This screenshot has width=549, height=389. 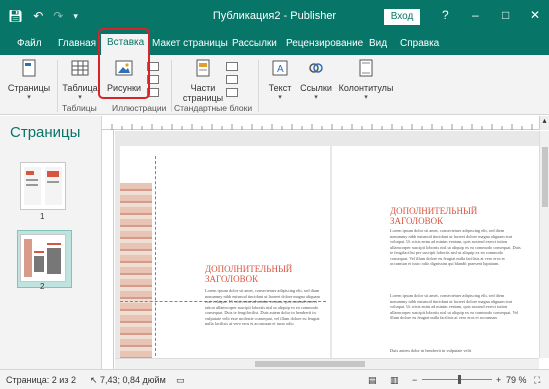 What do you see at coordinates (402, 17) in the screenshot?
I see `signin-button: Вход` at bounding box center [402, 17].